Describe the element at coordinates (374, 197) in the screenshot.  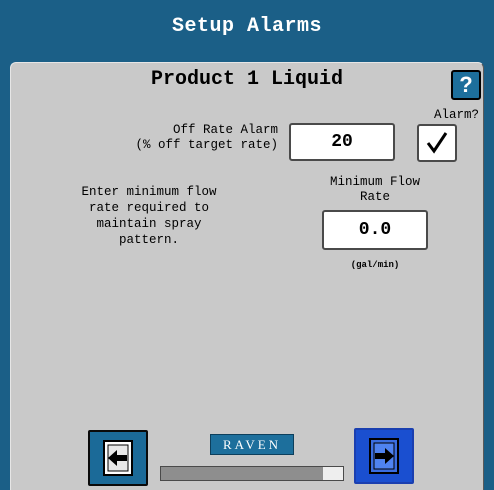
I see `min-flow-label-line2: Rate` at that location.